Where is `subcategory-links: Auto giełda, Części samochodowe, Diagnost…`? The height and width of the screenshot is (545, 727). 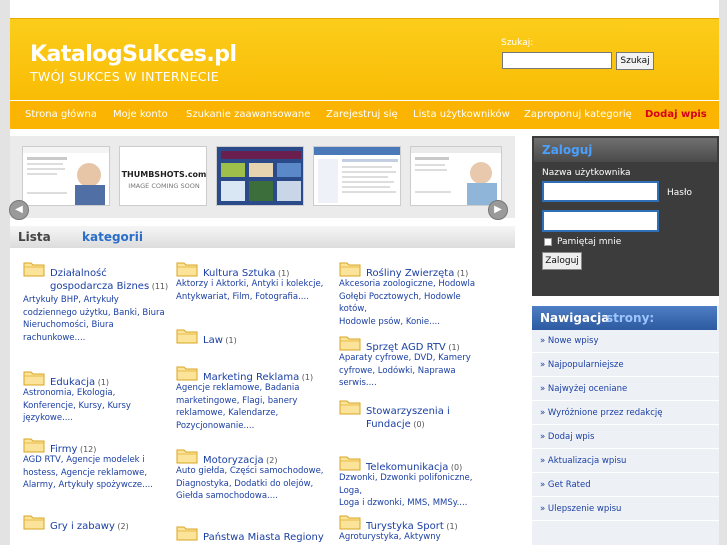 subcategory-links: Auto giełda, Części samochodowe, Diagnost… is located at coordinates (251, 484).